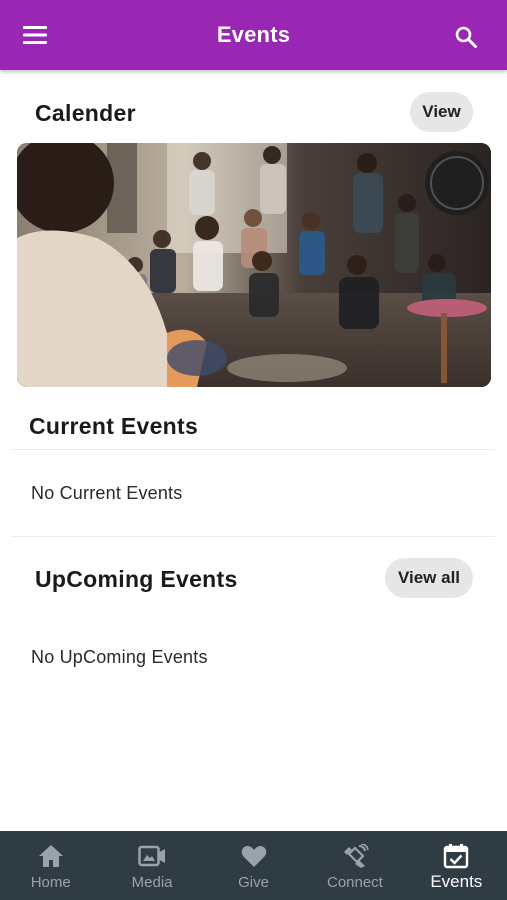 This screenshot has width=507, height=900. I want to click on heart-icon, so click(254, 856).